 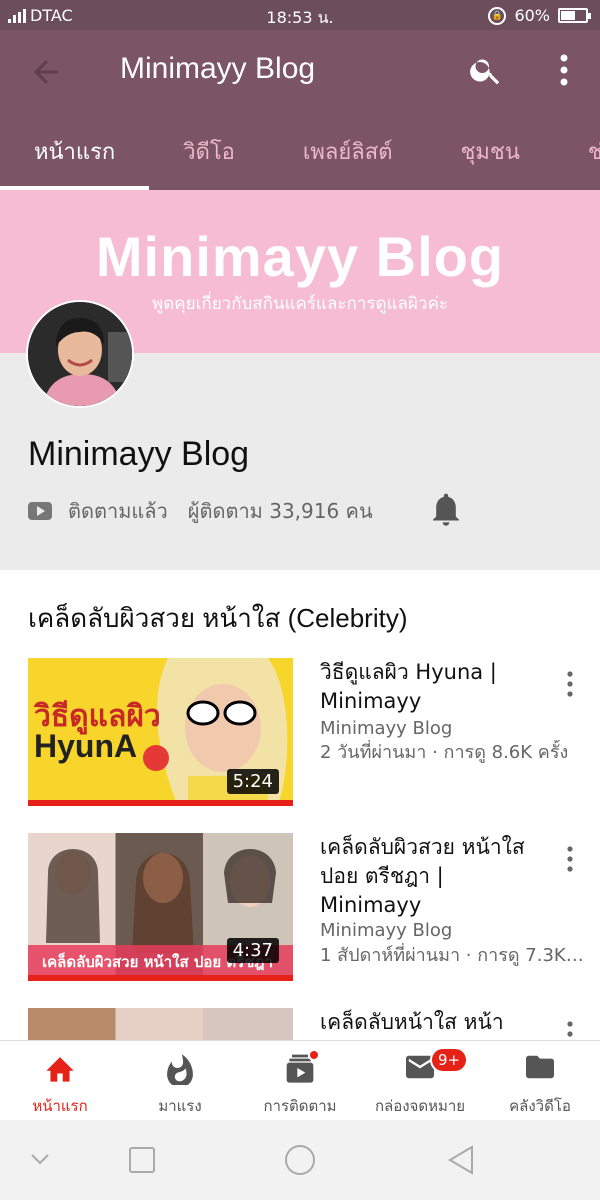 I want to click on video-meta: 2 วันที่ผ่านมา · การดู 8.6K ครั้ง, so click(x=444, y=752).